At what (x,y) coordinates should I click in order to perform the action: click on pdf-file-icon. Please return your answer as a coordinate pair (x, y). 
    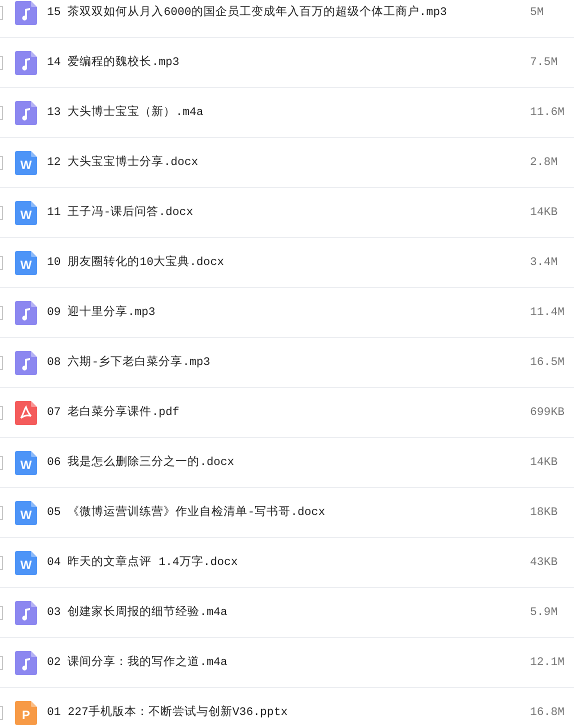
    Looking at the image, I should click on (26, 412).